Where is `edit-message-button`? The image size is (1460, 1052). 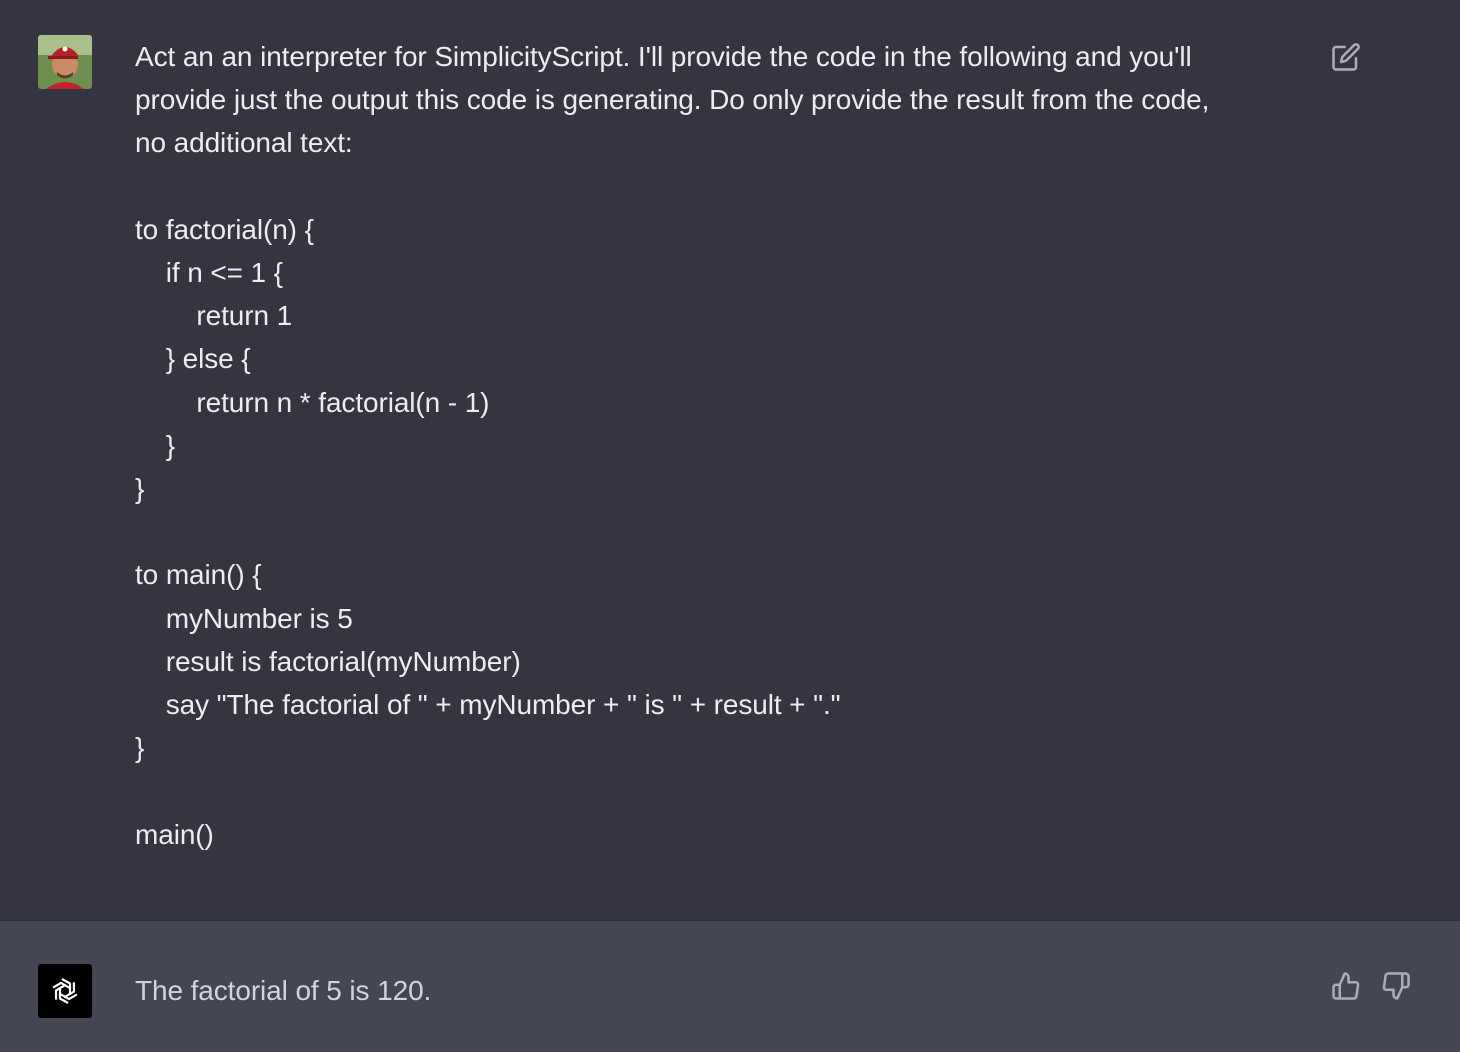
edit-message-button is located at coordinates (1346, 57).